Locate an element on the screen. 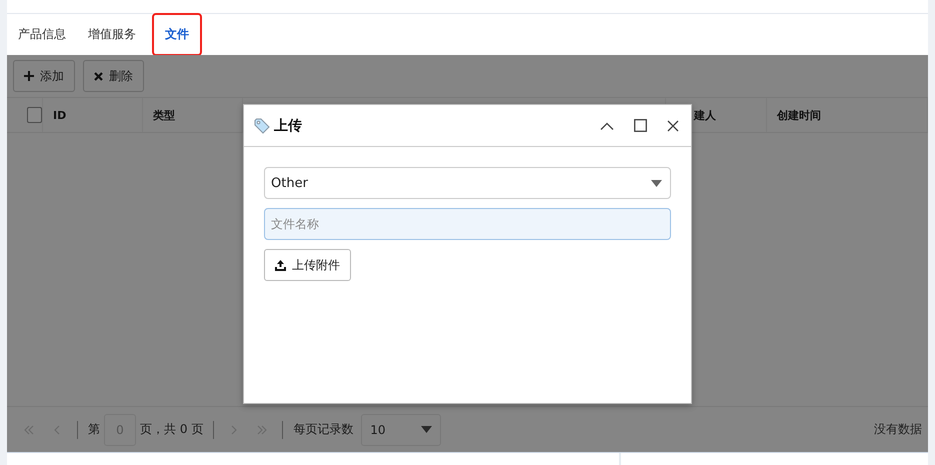 The image size is (935, 465). file-name-field: 文件名称 is located at coordinates (467, 224).